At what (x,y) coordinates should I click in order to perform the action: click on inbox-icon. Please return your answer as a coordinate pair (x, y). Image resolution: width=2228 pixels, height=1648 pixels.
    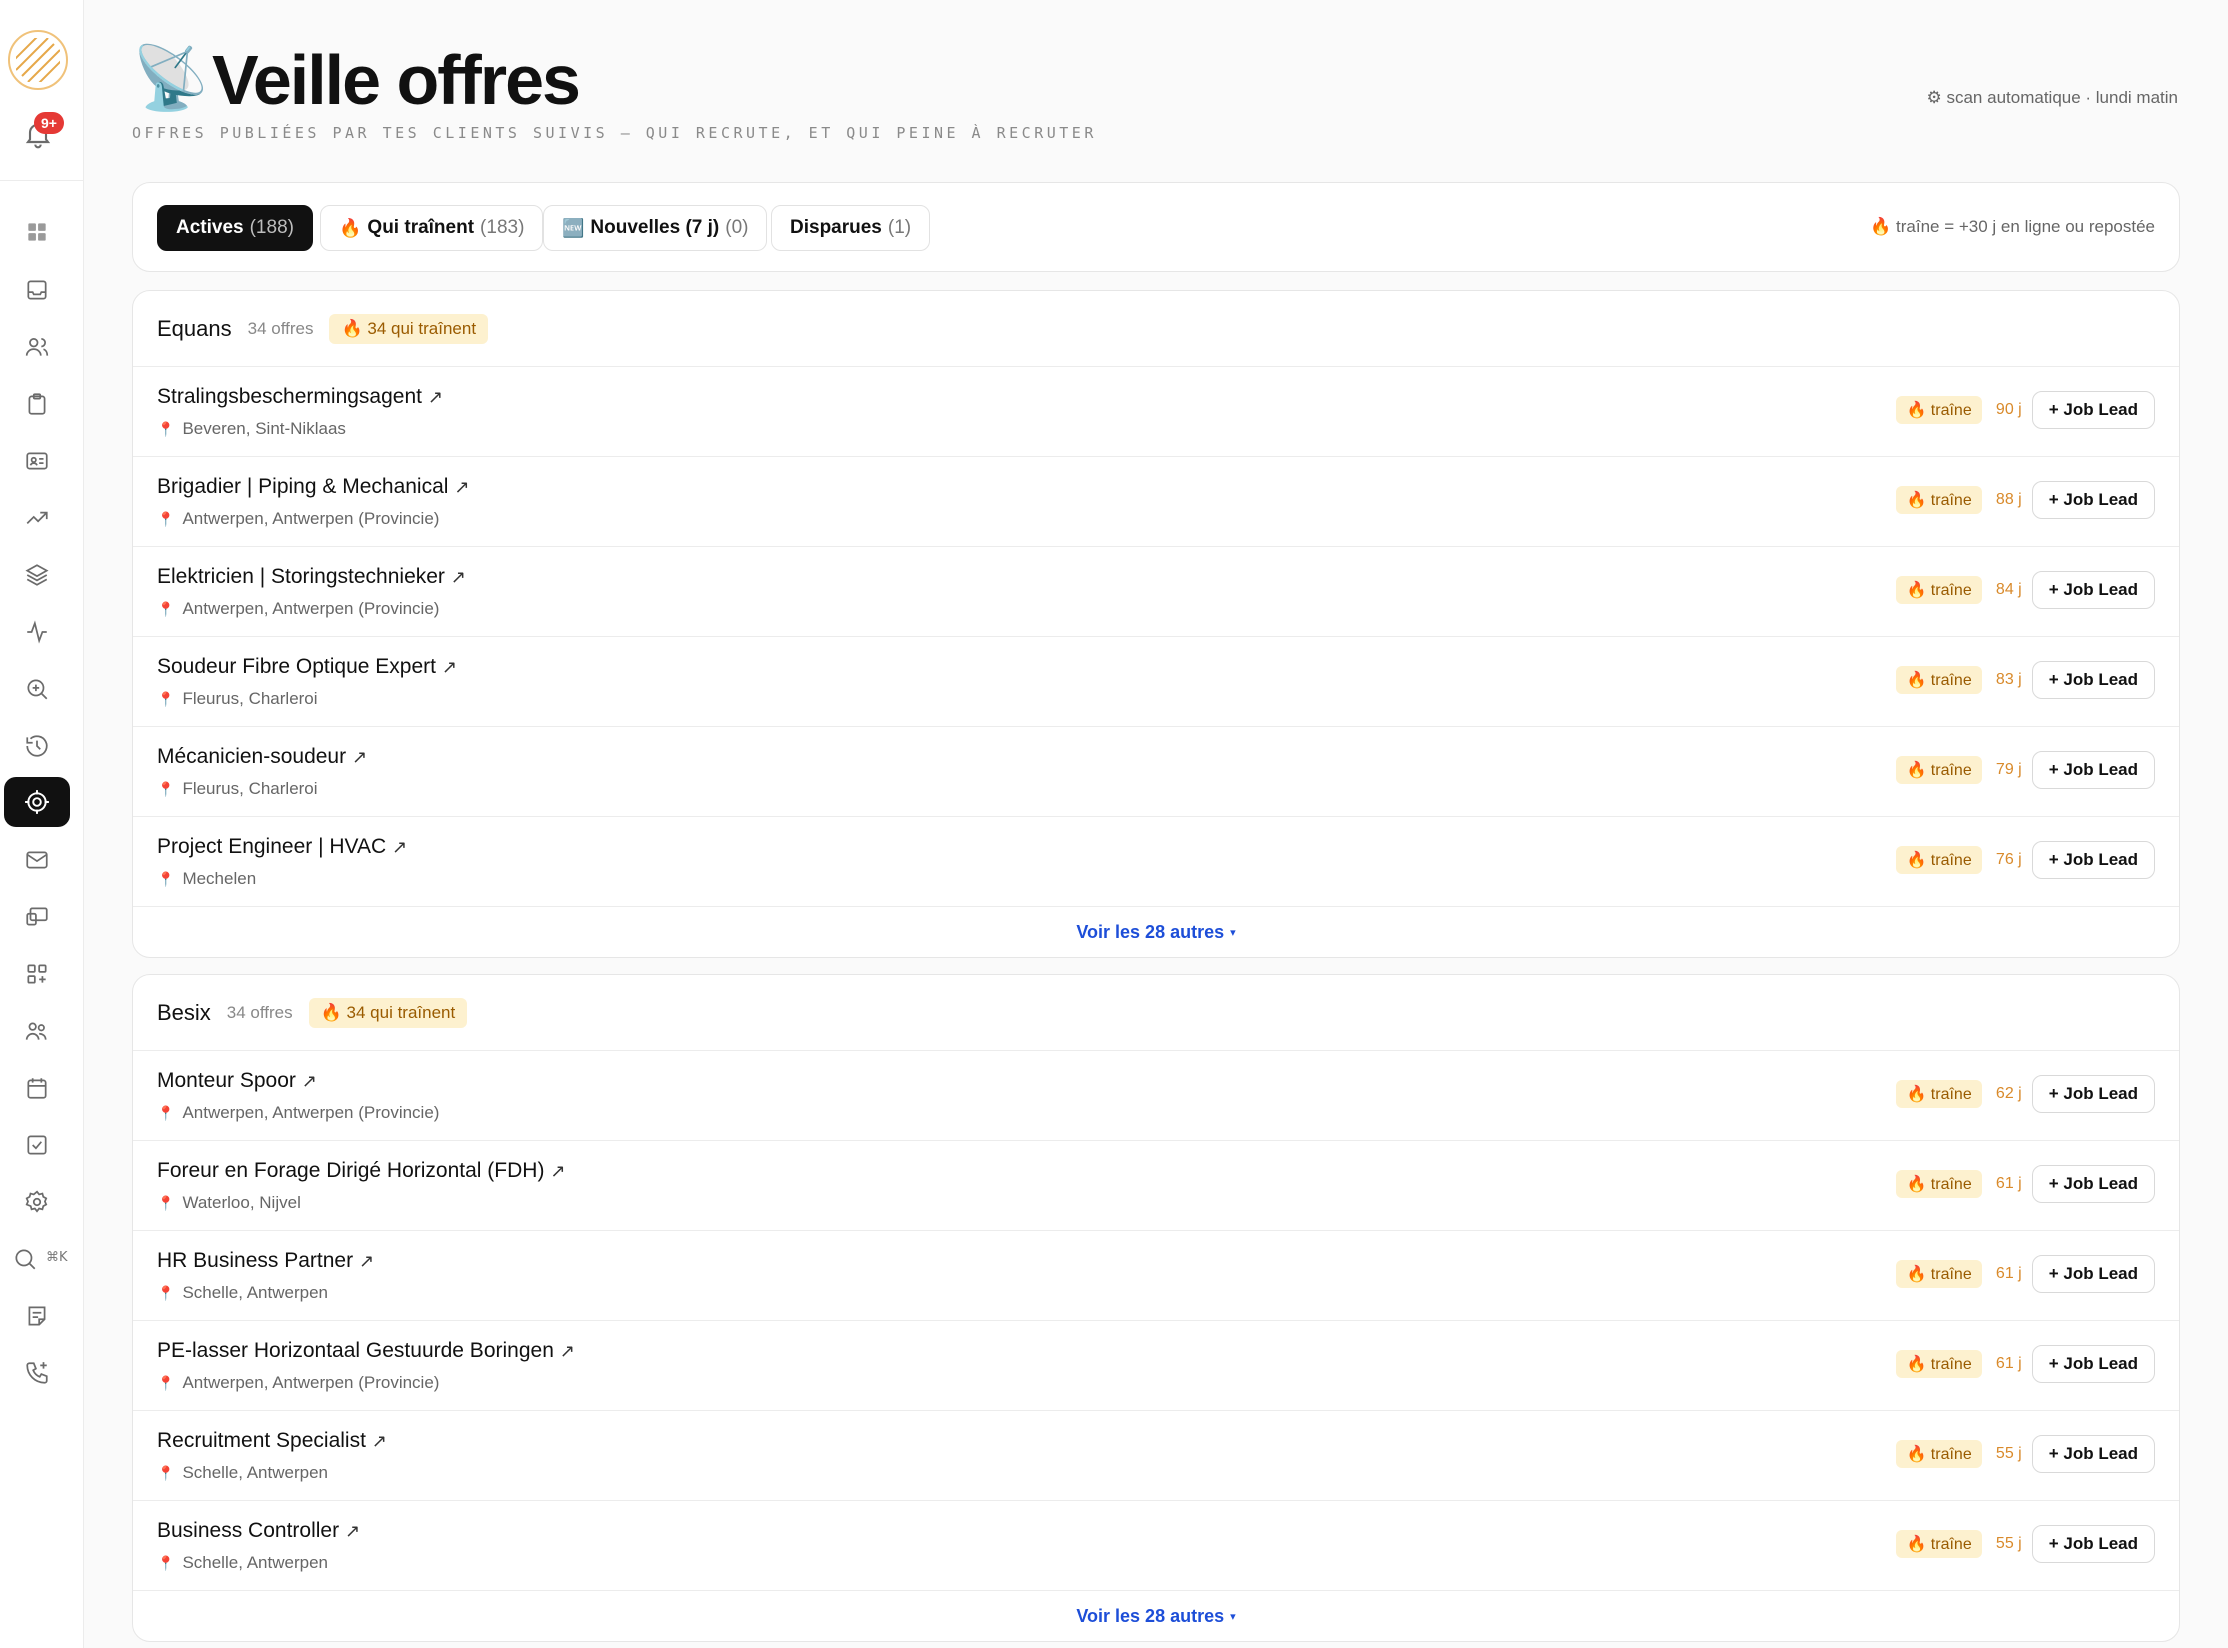
    Looking at the image, I should click on (37, 290).